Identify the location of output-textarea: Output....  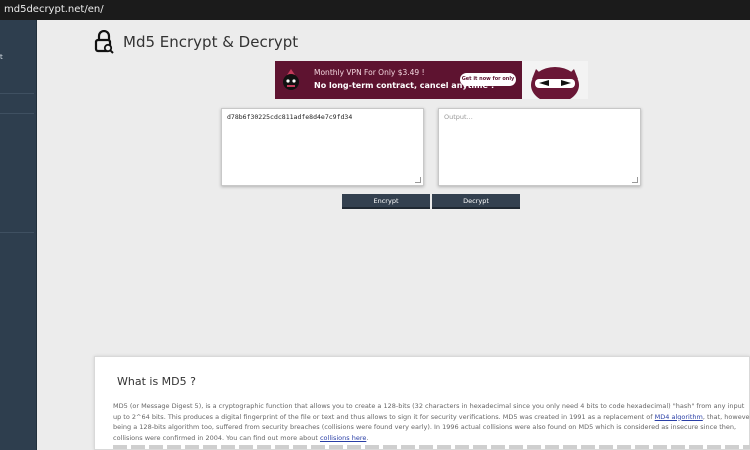
(539, 147).